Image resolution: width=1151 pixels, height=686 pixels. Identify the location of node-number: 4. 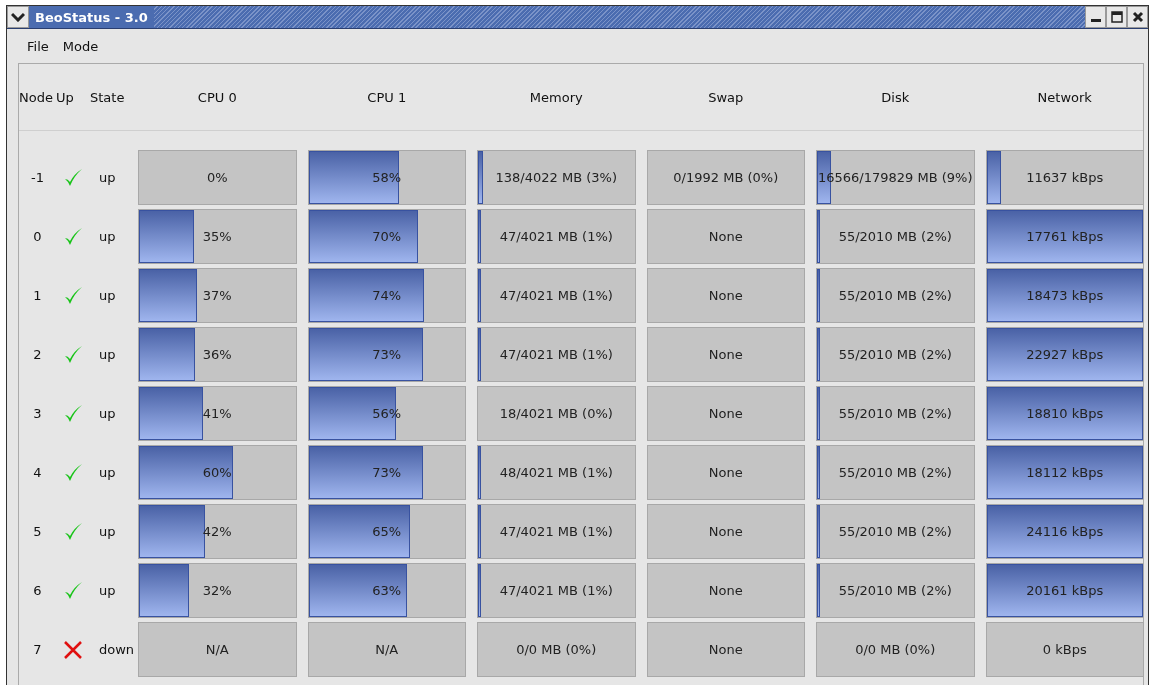
(37, 472).